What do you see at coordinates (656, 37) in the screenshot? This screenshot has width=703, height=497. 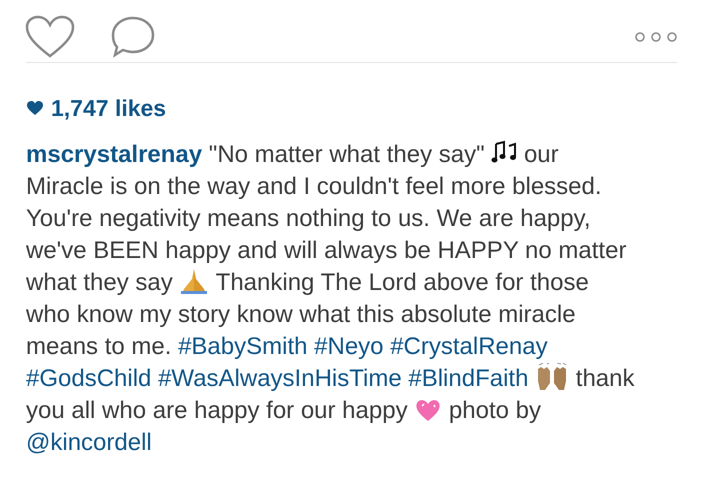 I see `more-options-icon` at bounding box center [656, 37].